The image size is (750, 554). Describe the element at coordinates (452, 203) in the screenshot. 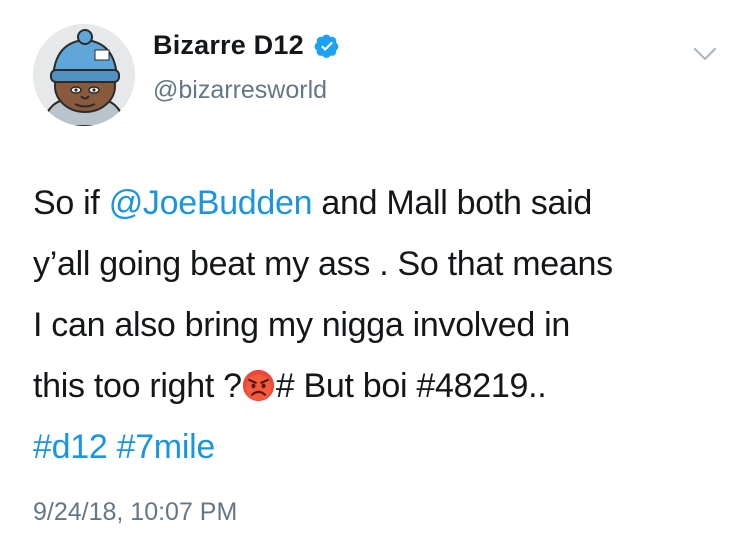

I see `tweet-text-segment: and Mall both said` at that location.